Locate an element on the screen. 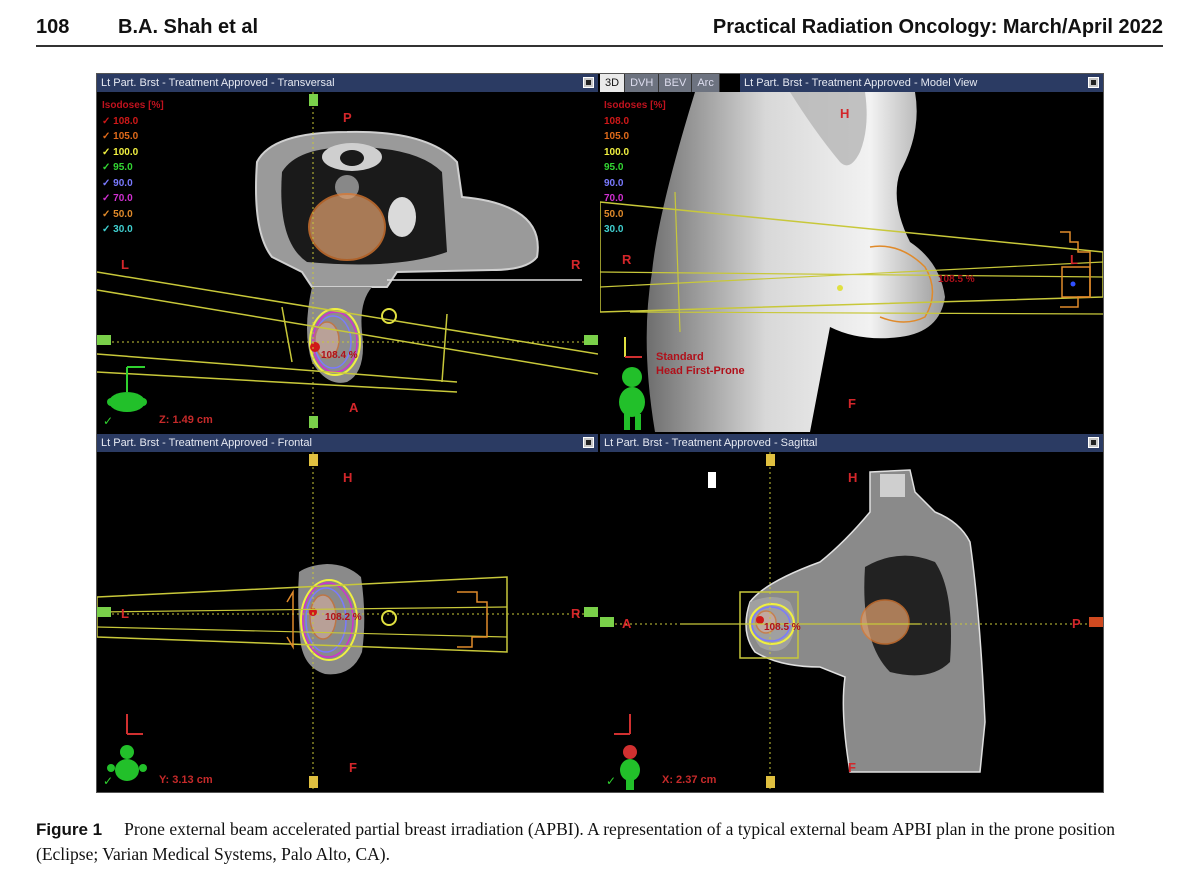 This screenshot has height=885, width=1185. slice-coordinate: X: 2.37 cm is located at coordinates (689, 780).